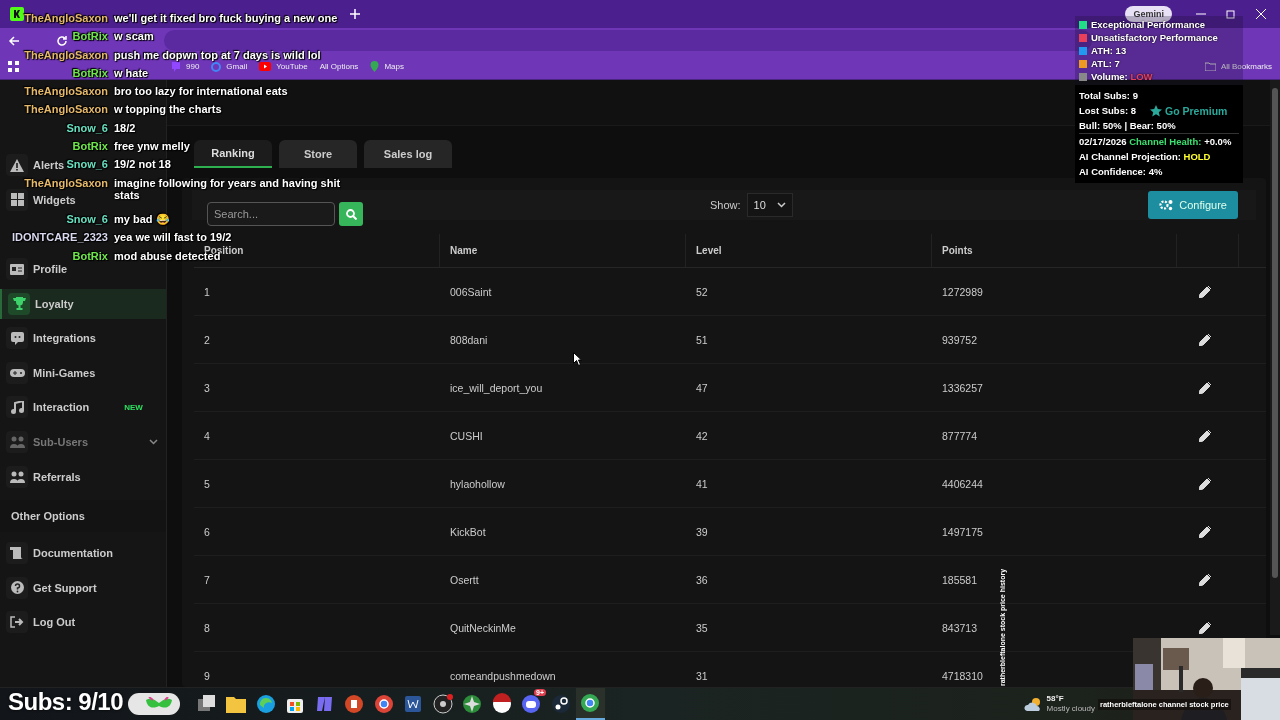  I want to click on chat-username: IDONTCARE_2323, so click(60, 237).